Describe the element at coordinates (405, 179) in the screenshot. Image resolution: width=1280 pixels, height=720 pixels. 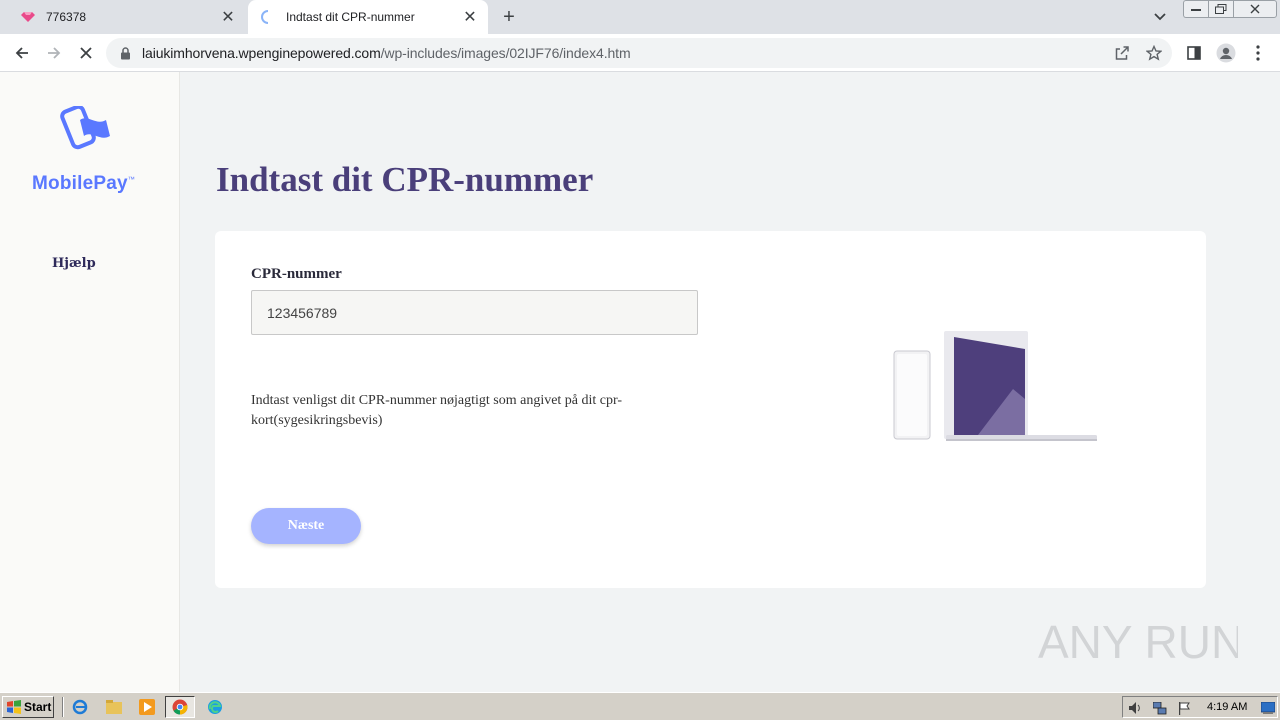
I see `page-title: Indtast dit CPR-nummer` at that location.